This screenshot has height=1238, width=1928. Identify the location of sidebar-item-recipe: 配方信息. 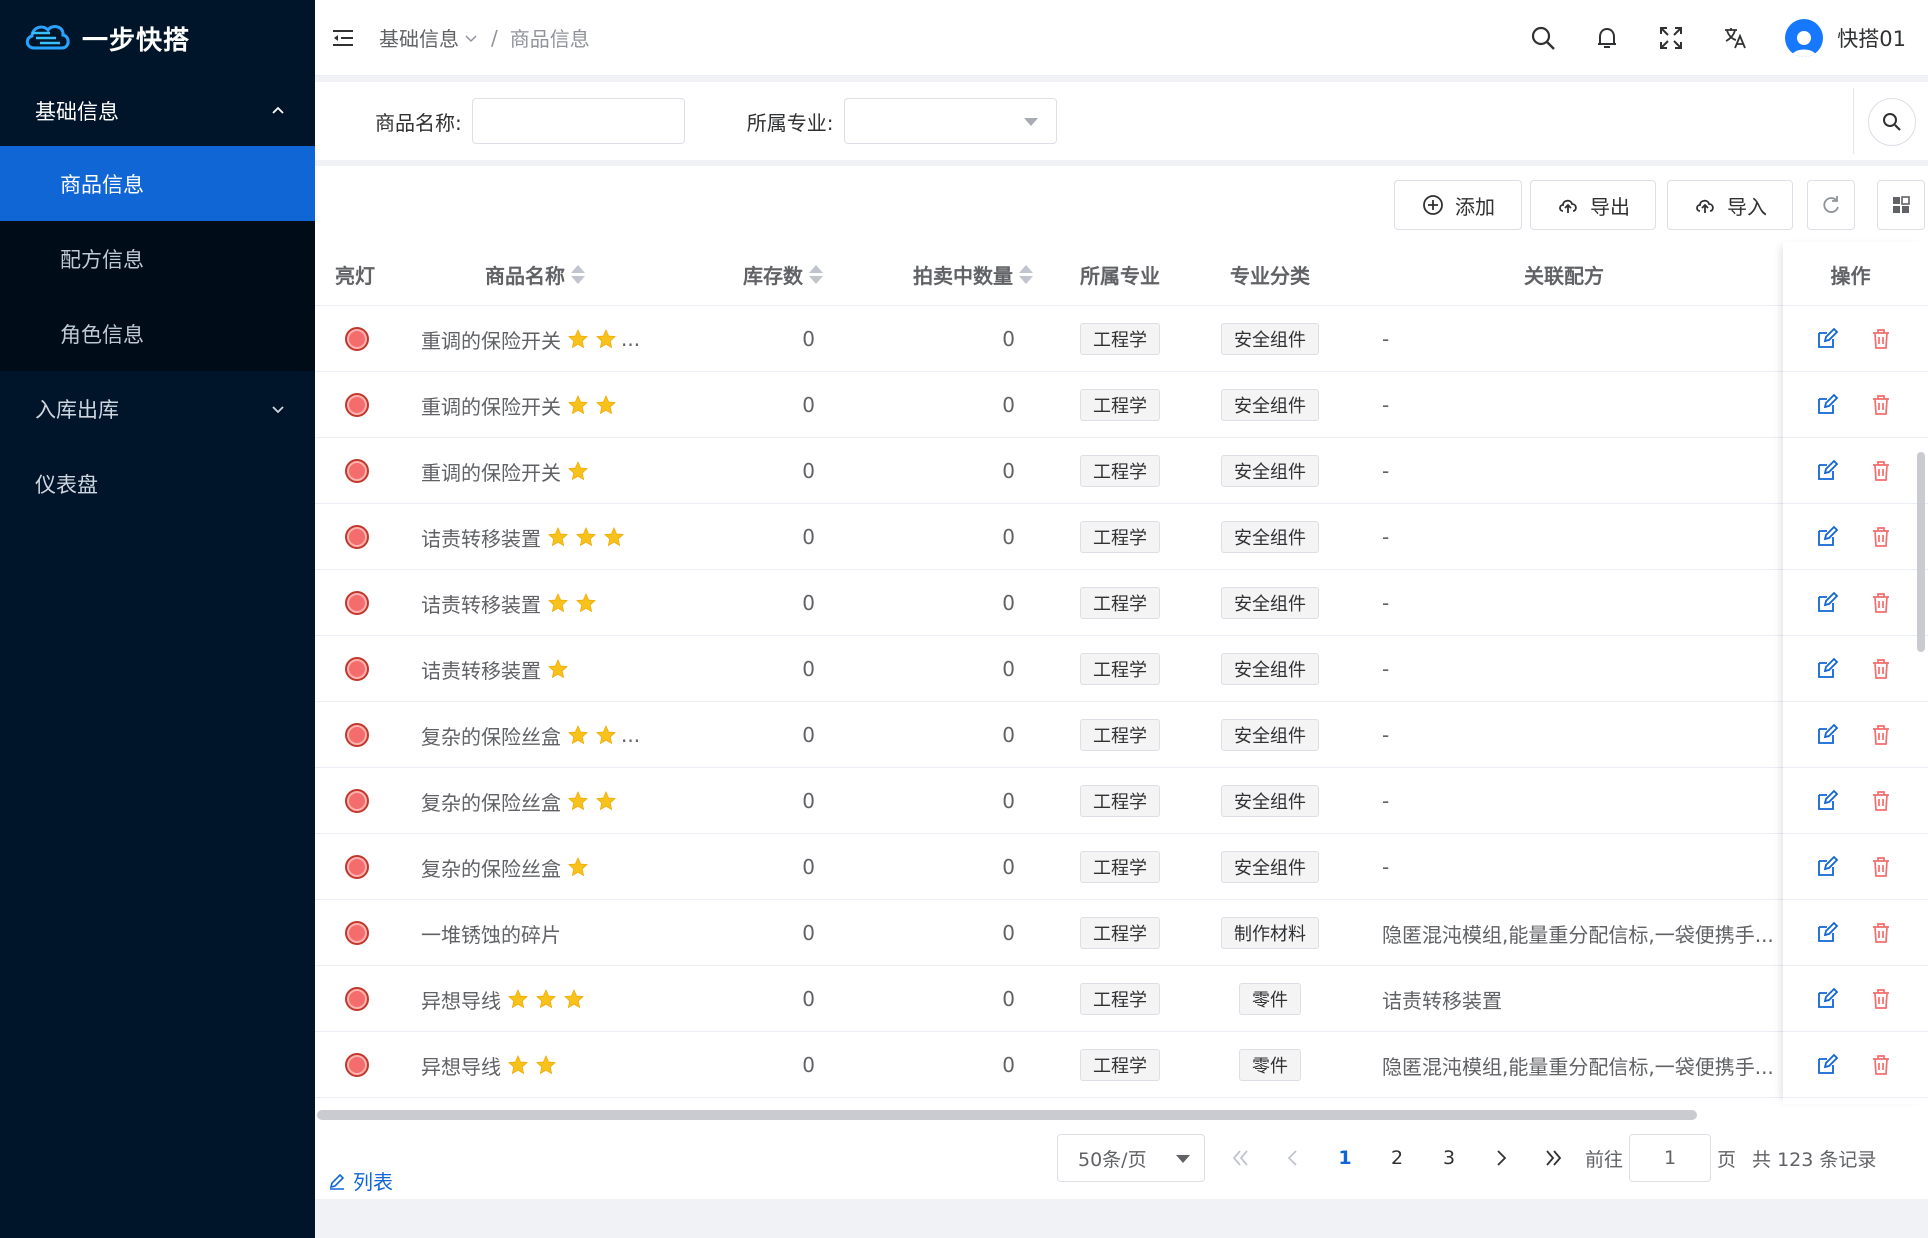
(157, 258).